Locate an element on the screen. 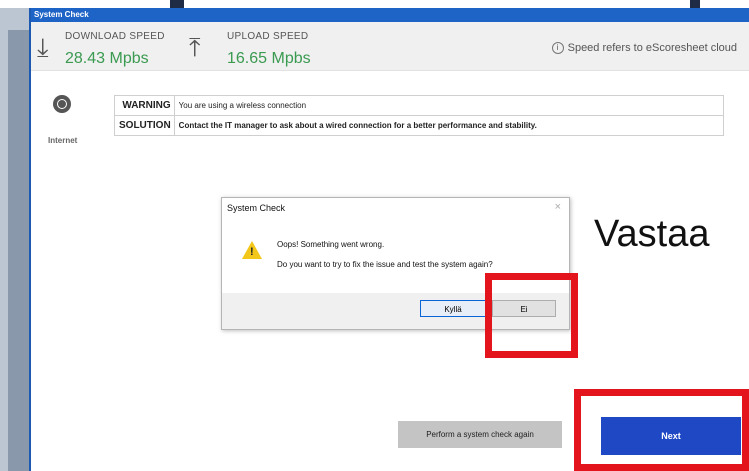 The height and width of the screenshot is (471, 749). dialog-title: System Check is located at coordinates (256, 208).